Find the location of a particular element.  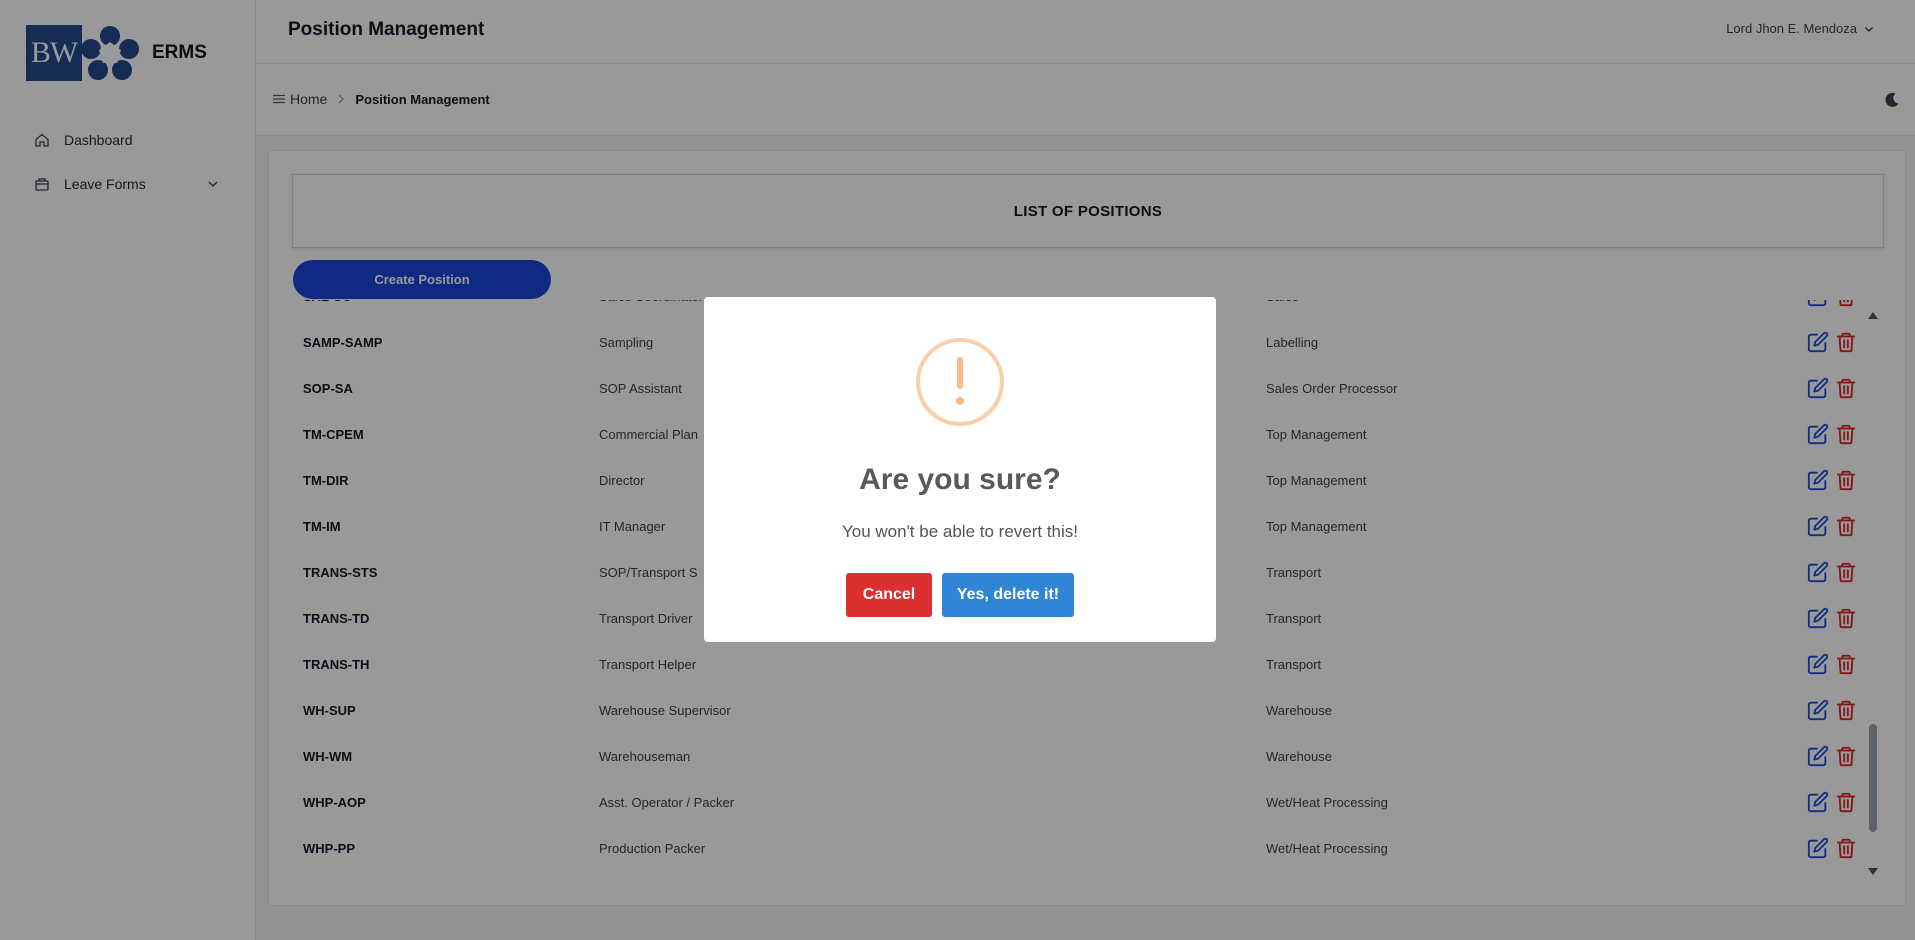

confirm-delete-button: Yes, delete it! is located at coordinates (1008, 595).